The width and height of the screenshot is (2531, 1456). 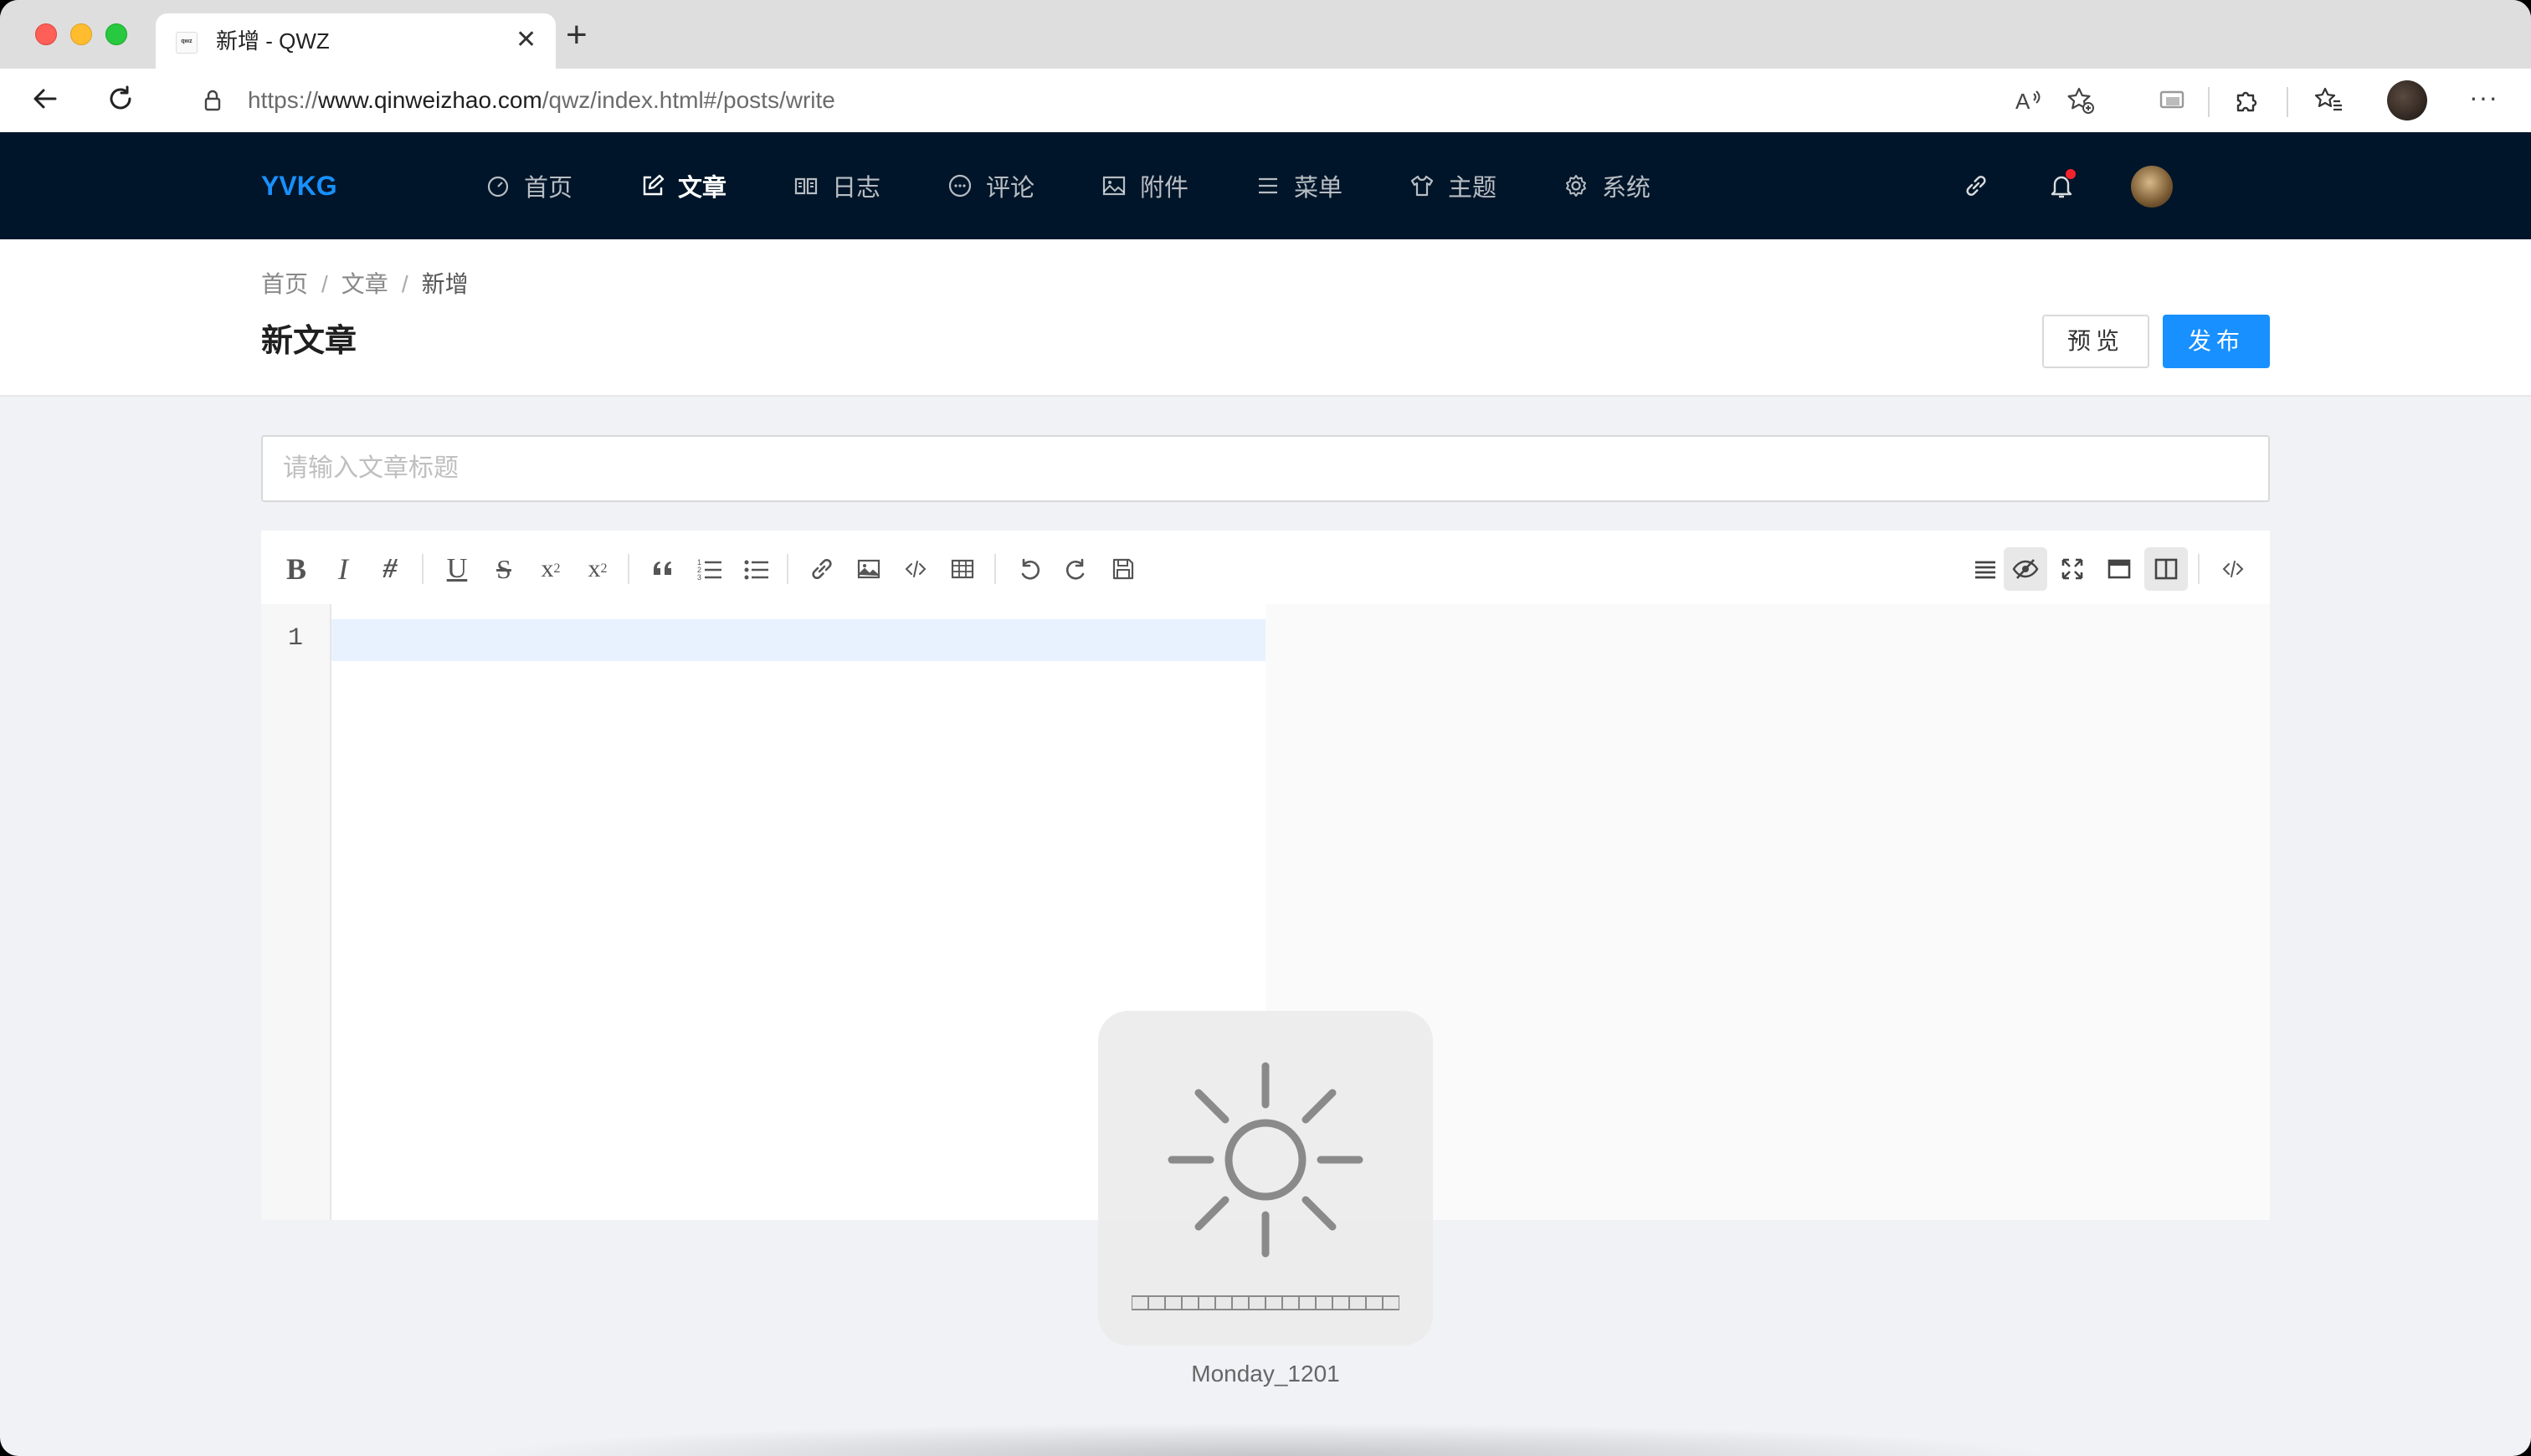 I want to click on undo-icon, so click(x=1029, y=569).